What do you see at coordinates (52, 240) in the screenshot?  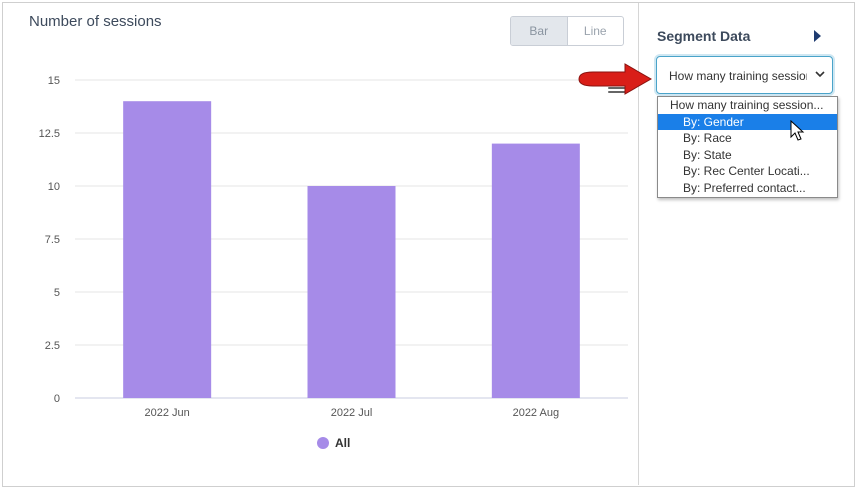 I see `y-tick-label: 7.5` at bounding box center [52, 240].